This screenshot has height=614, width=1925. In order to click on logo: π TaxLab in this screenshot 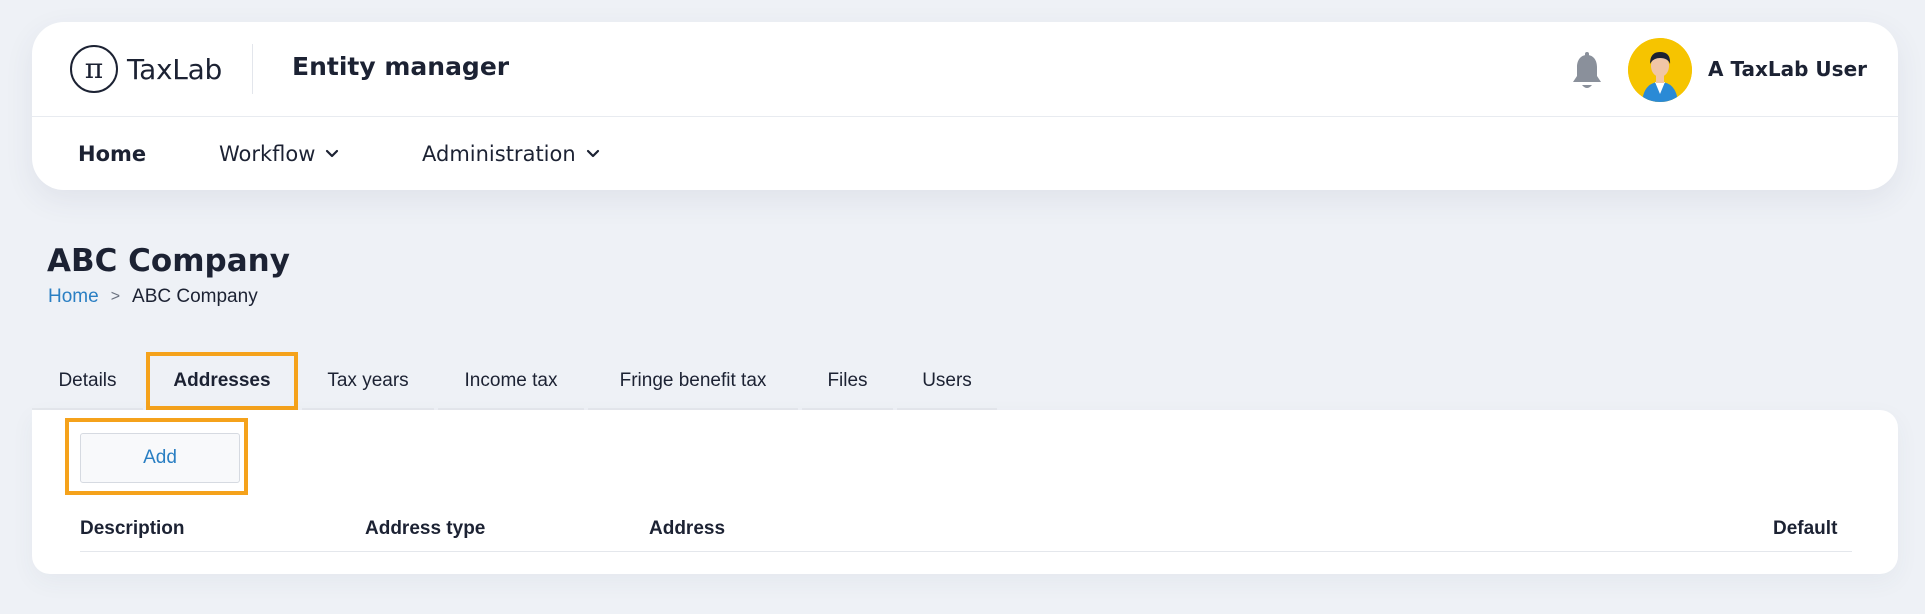, I will do `click(146, 69)`.